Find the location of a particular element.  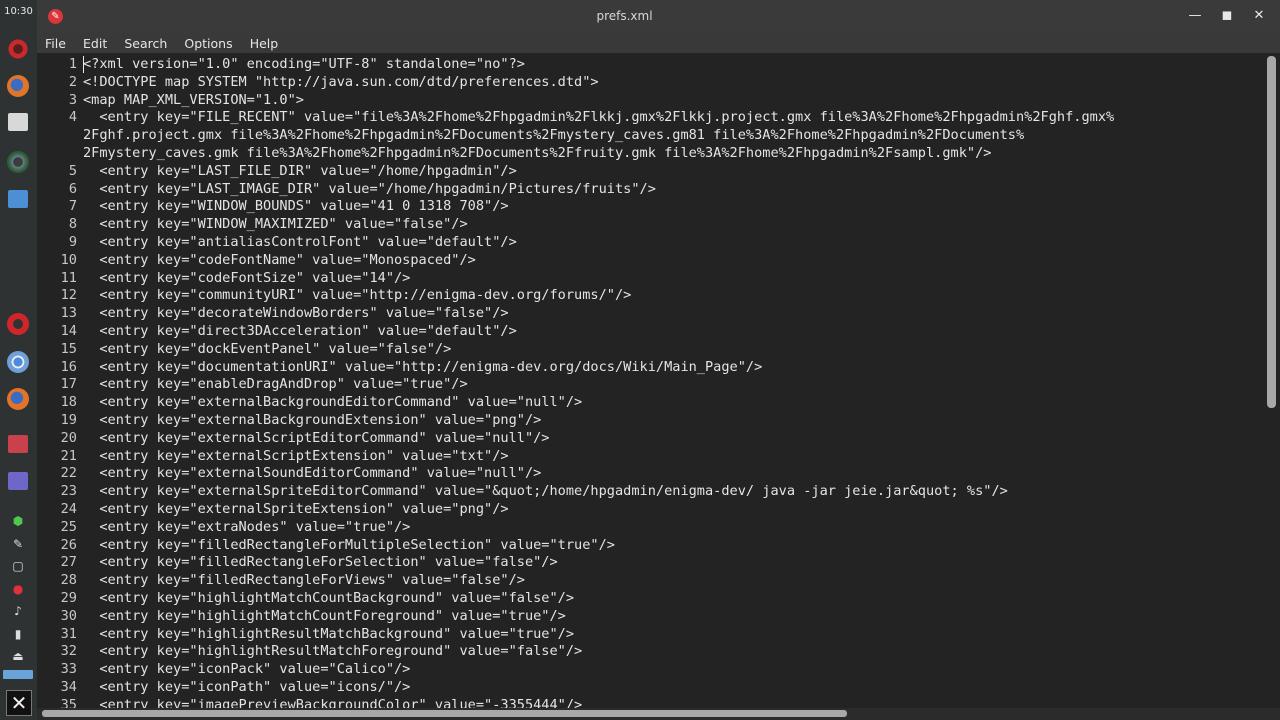

menu-options: Options is located at coordinates (208, 44).